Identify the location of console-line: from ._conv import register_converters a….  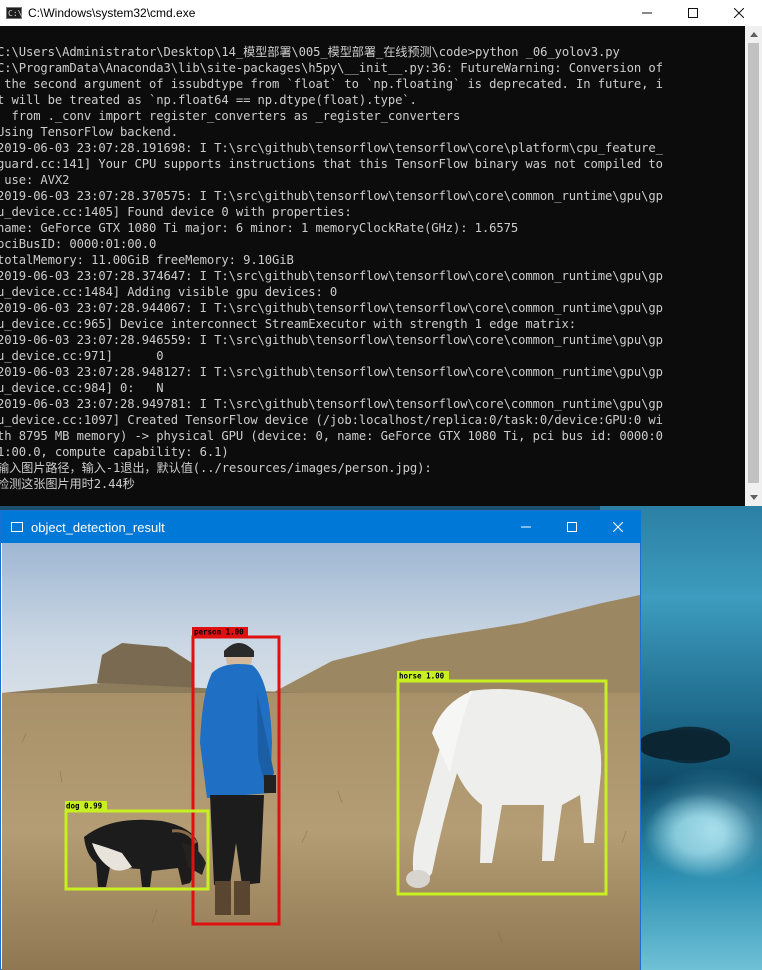
(230, 116).